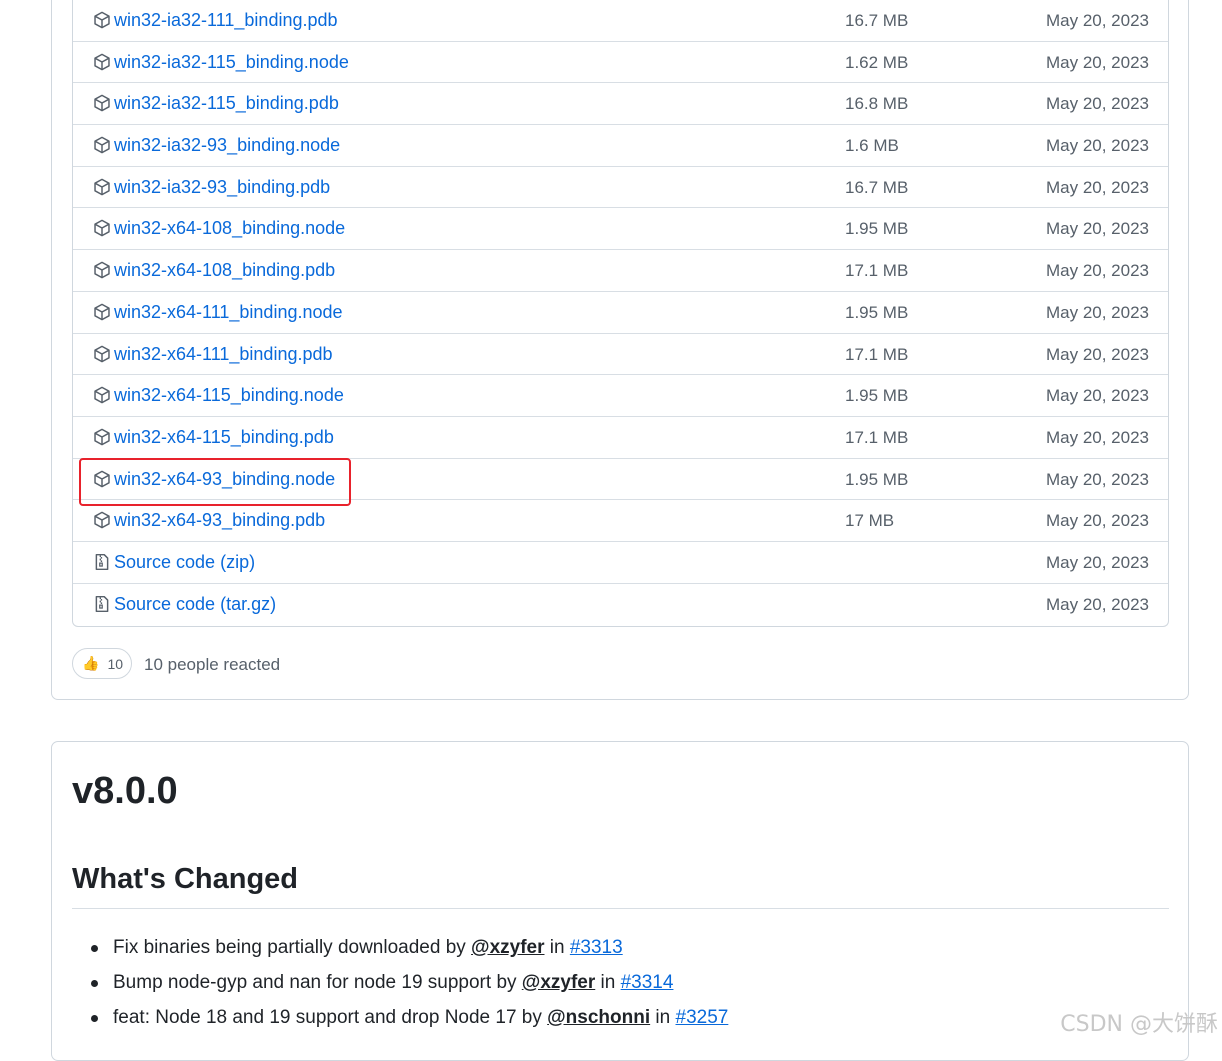 Image resolution: width=1222 pixels, height=1061 pixels. I want to click on asset-name: win32-x64-115_binding.node, so click(229, 395).